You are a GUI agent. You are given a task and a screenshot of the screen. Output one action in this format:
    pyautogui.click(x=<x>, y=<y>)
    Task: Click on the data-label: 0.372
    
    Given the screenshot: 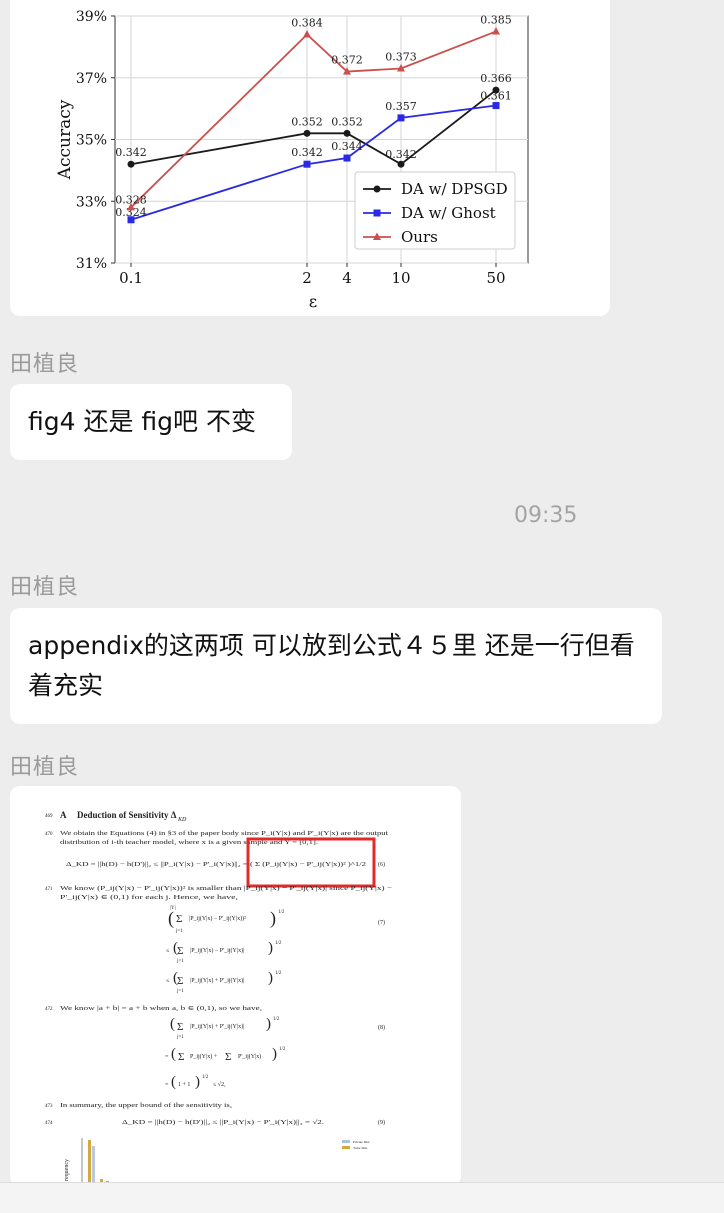 What is the action you would take?
    pyautogui.click(x=347, y=60)
    